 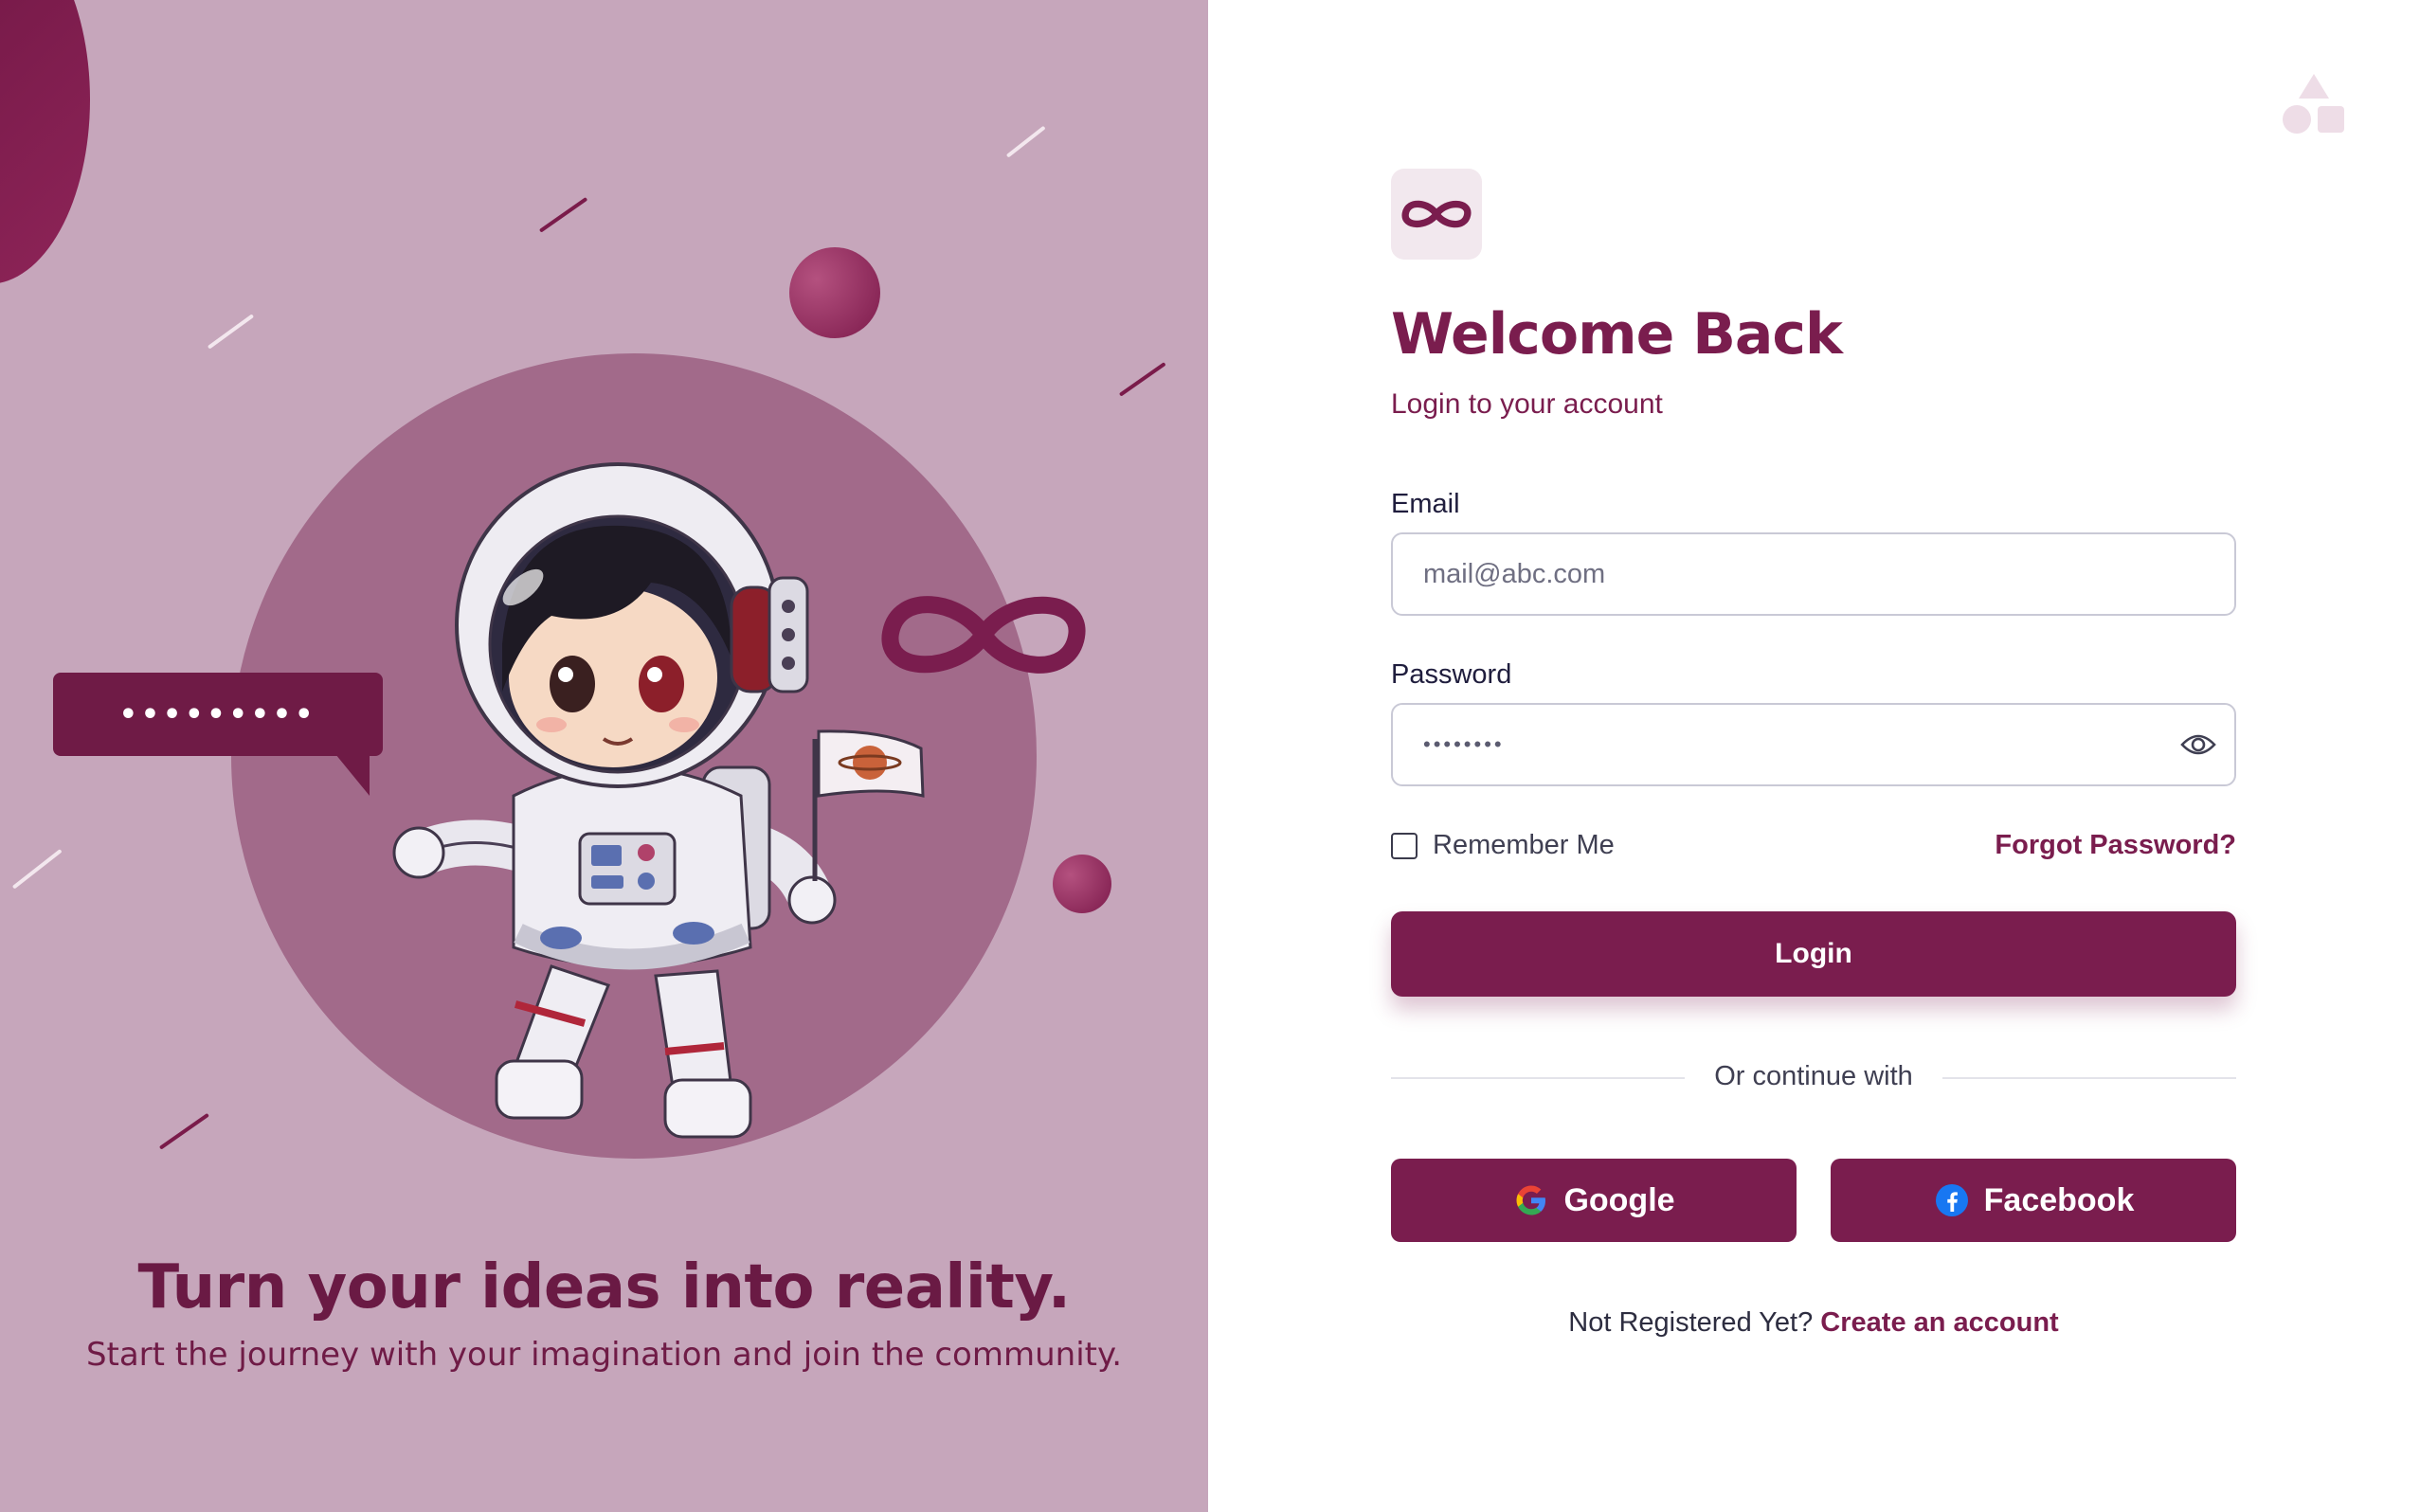 I want to click on decor-corner-blob, so click(x=45, y=142).